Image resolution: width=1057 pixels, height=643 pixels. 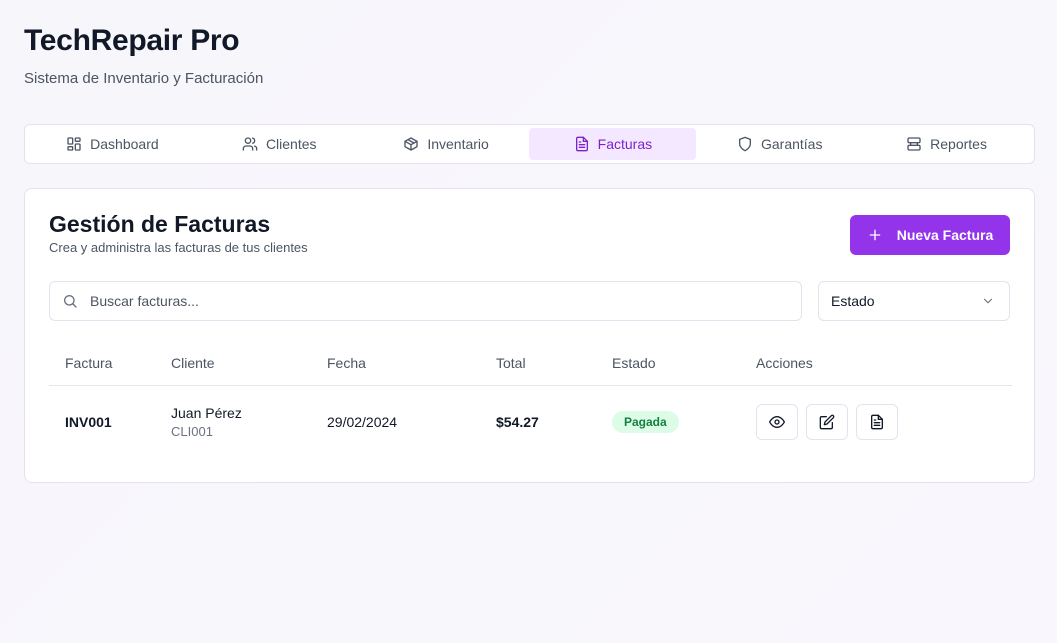 What do you see at coordinates (132, 40) in the screenshot?
I see `app-title: TechRepair Pro` at bounding box center [132, 40].